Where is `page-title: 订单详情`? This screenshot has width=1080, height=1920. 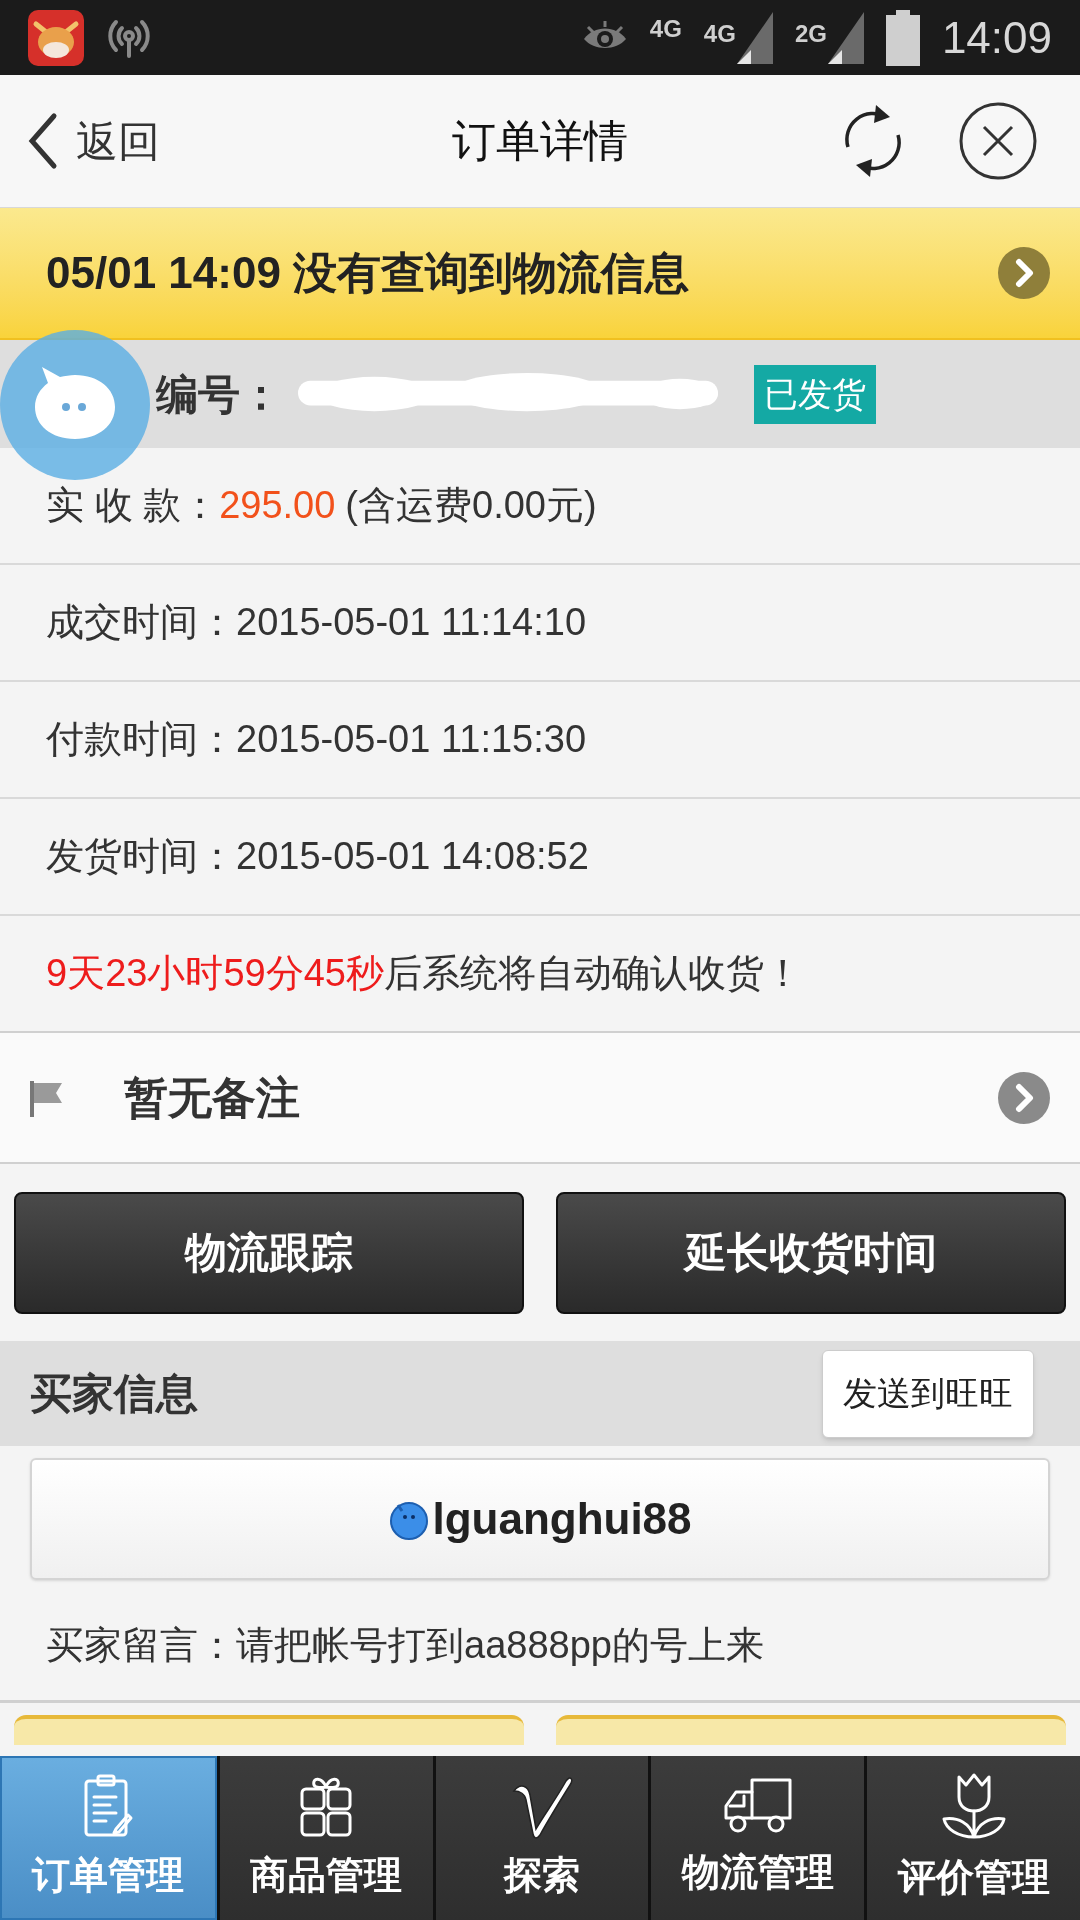
page-title: 订单详情 is located at coordinates (540, 141).